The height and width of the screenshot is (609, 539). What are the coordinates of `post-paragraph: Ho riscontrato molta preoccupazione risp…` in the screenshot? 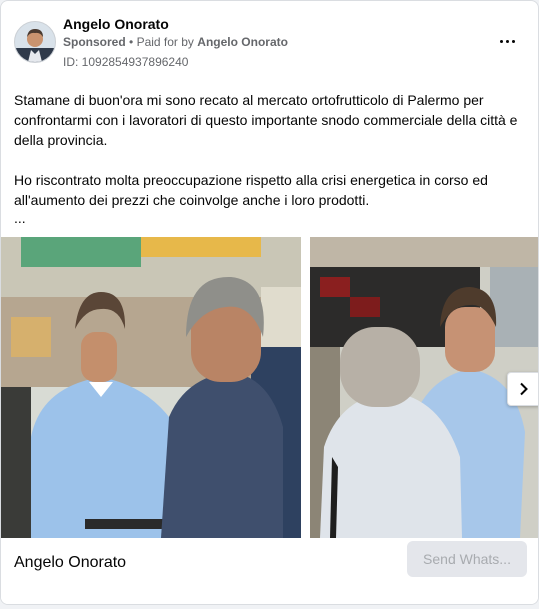 It's located at (251, 190).